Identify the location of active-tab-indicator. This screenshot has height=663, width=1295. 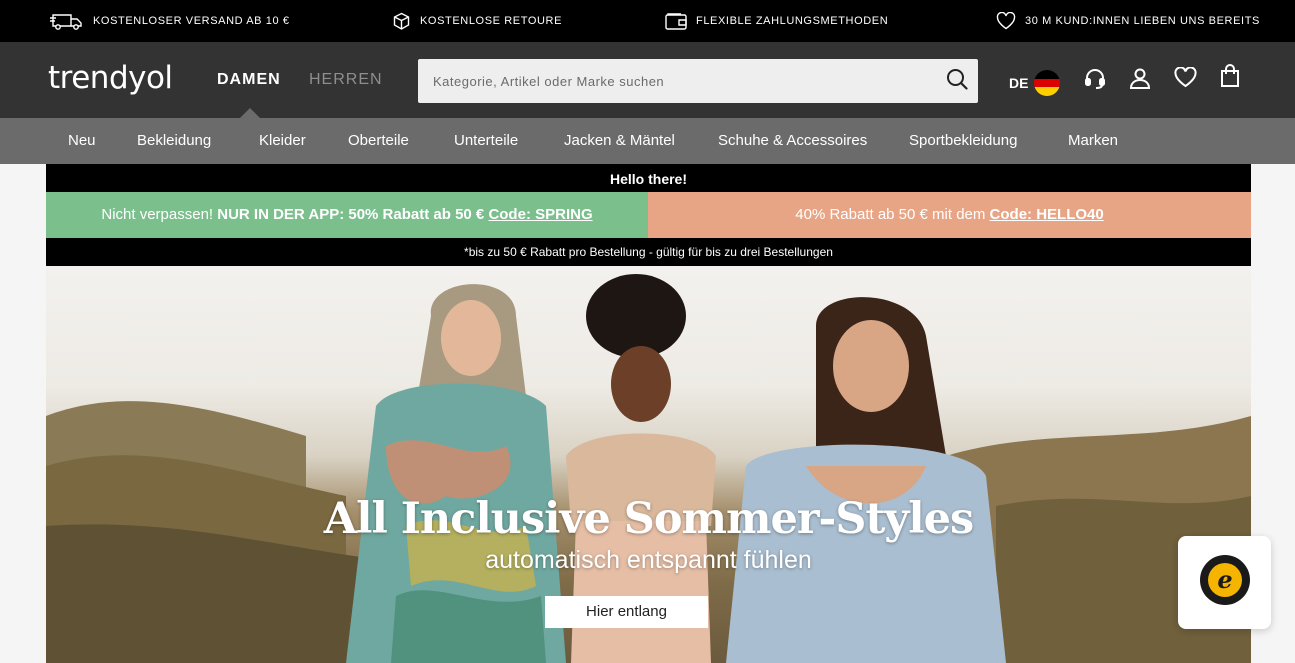
(250, 113).